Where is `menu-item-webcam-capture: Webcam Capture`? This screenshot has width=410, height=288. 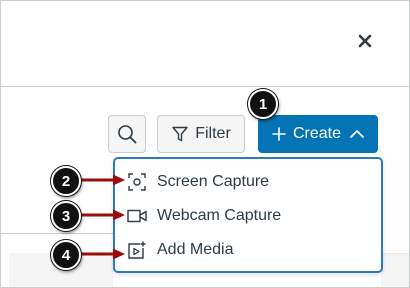
menu-item-webcam-capture: Webcam Capture is located at coordinates (248, 216).